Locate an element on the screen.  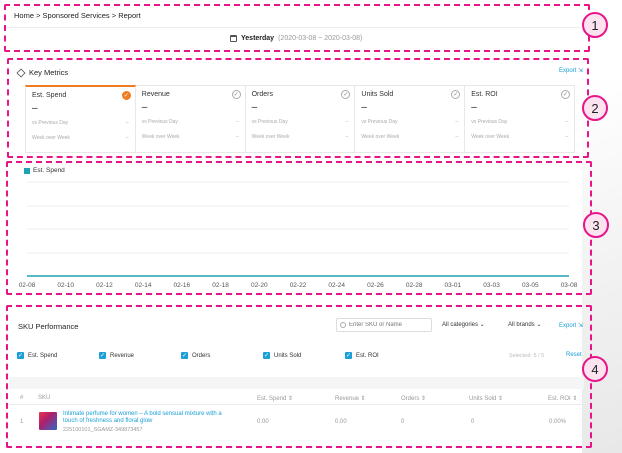
annotation-badge-3: 3 is located at coordinates (596, 225).